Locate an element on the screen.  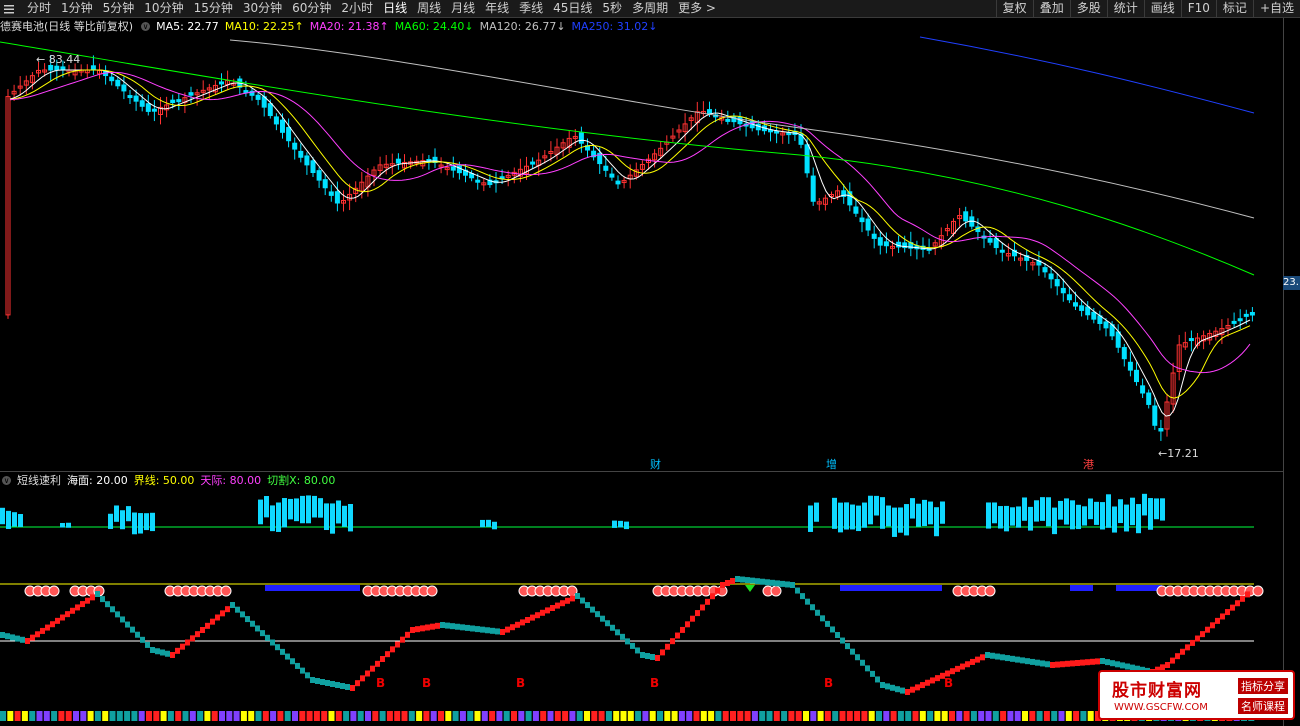
indicator-title: 短线速利 is located at coordinates (39, 480).